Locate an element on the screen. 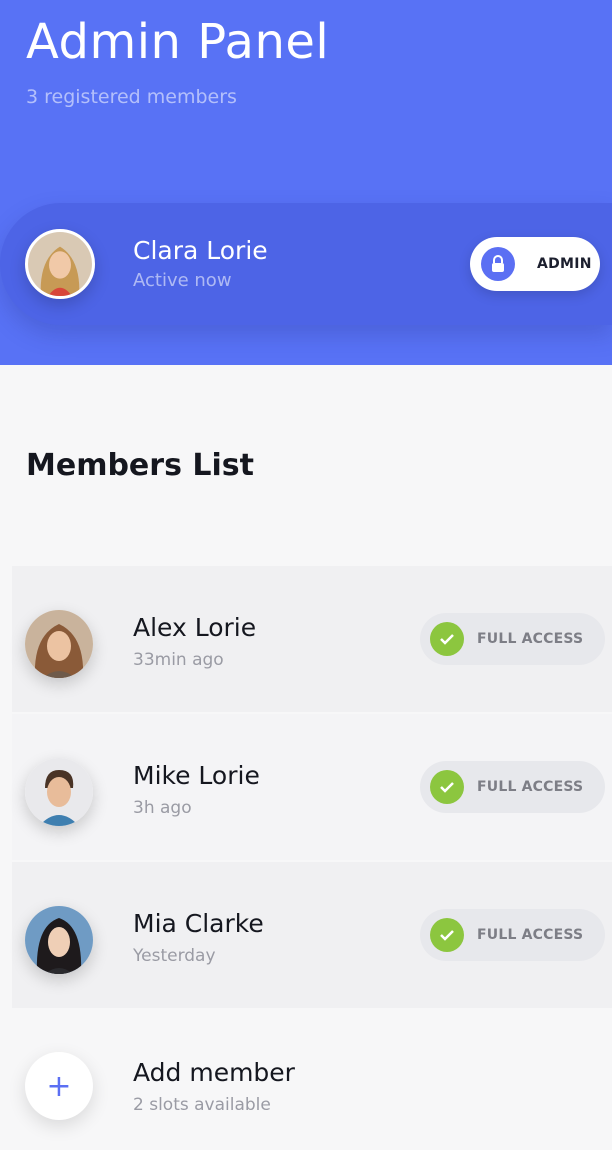 The width and height of the screenshot is (612, 1150). role-label: ADMIN is located at coordinates (564, 264).